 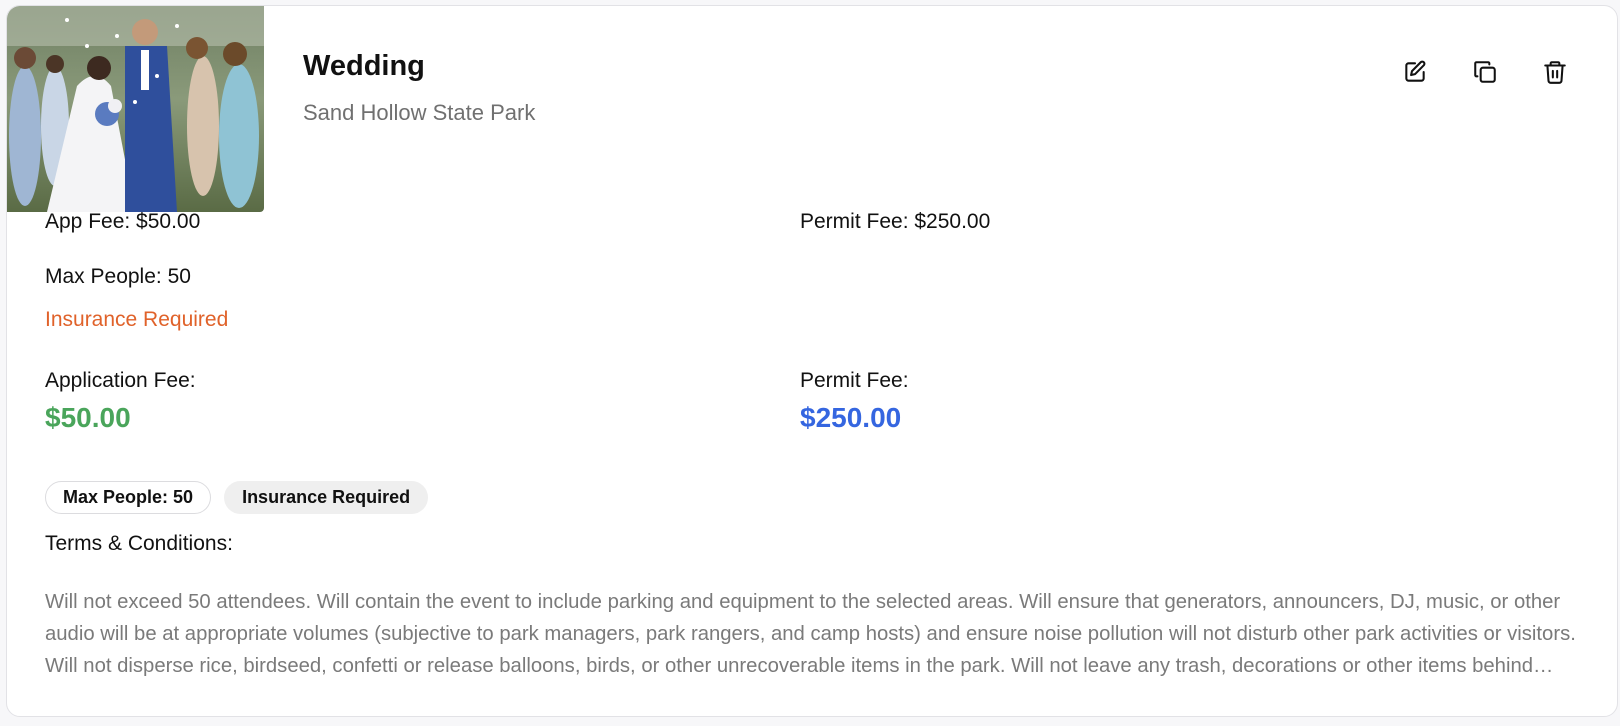 What do you see at coordinates (128, 497) in the screenshot?
I see `max-people-chip: Max People: 50` at bounding box center [128, 497].